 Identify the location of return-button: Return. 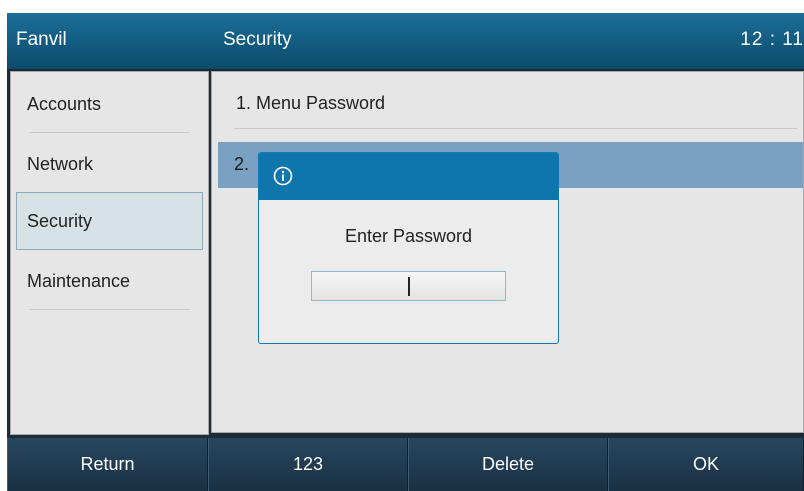
(107, 464).